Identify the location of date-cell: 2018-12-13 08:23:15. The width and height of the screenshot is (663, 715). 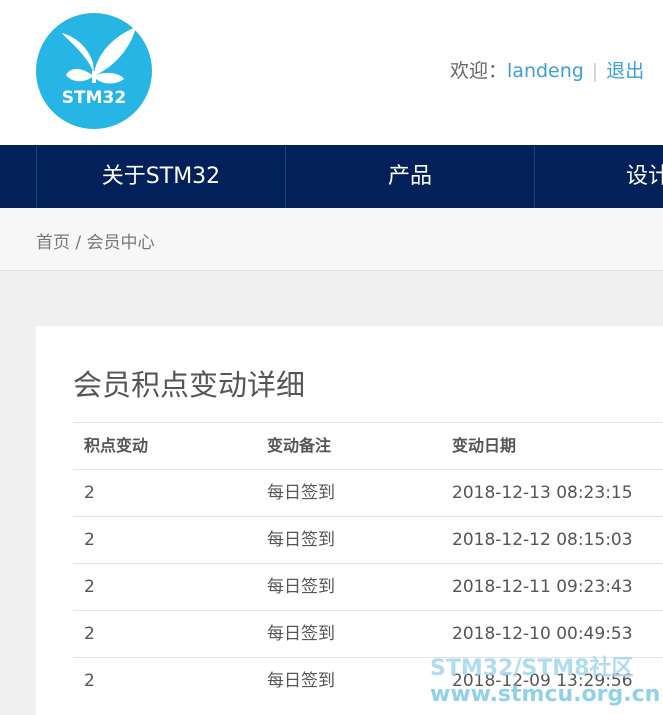
(542, 493).